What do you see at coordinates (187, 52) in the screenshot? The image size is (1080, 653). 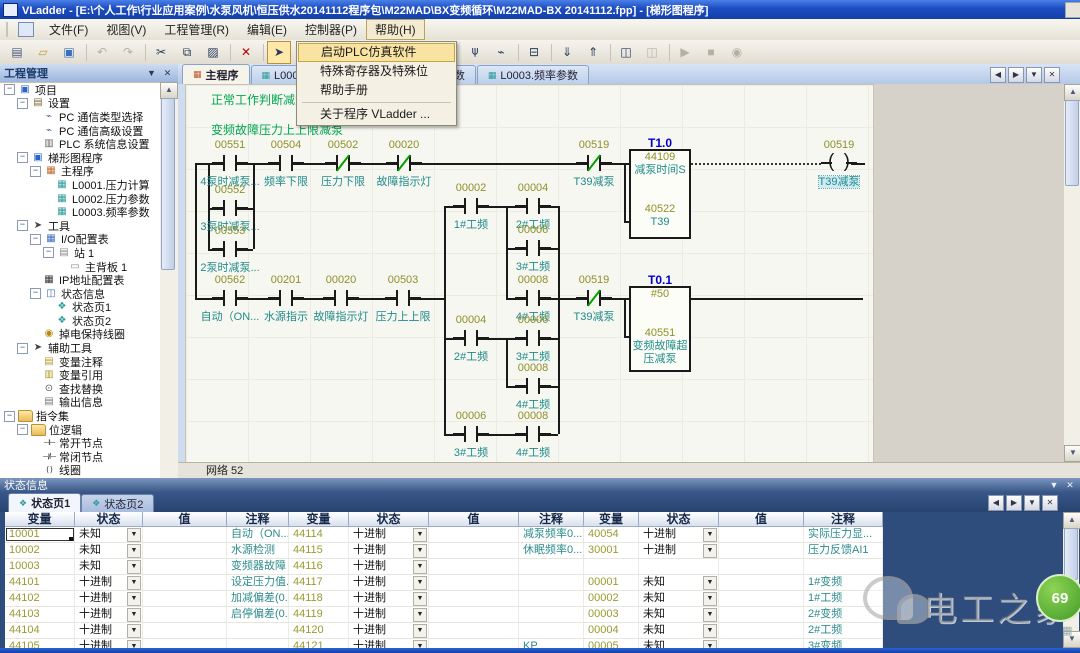 I see `copy-button: ⧉` at bounding box center [187, 52].